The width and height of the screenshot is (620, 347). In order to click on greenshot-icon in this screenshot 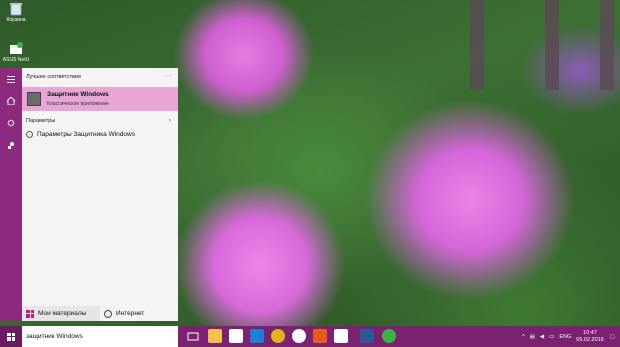, I will do `click(389, 336)`.